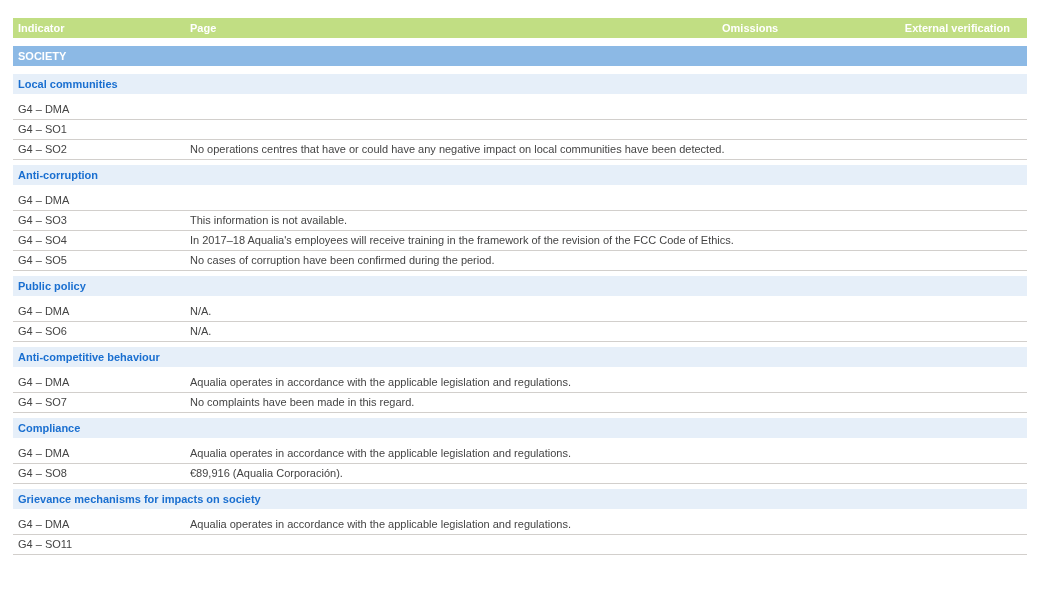 The height and width of the screenshot is (604, 1040). Describe the element at coordinates (42, 56) in the screenshot. I see `section-title: SOCIETY` at that location.